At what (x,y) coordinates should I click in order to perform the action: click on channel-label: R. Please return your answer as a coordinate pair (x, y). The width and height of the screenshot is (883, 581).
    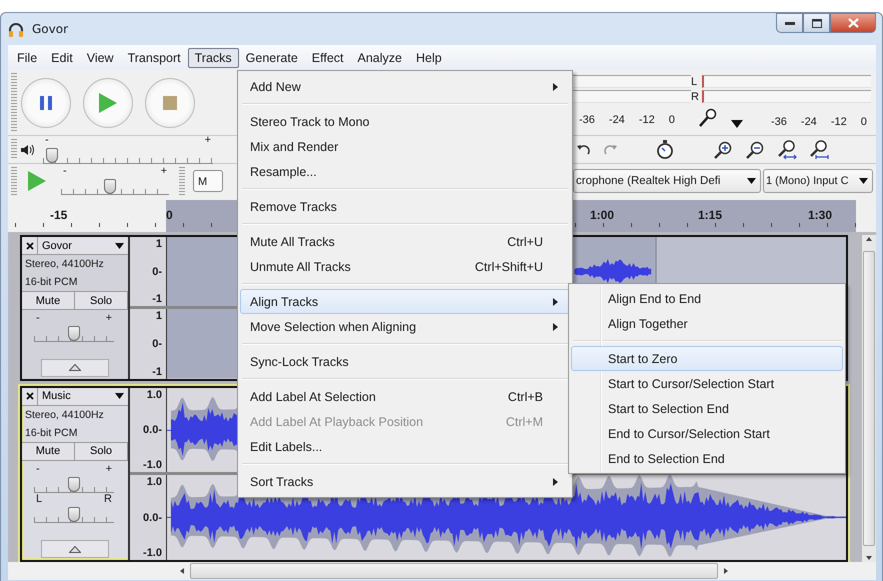
    Looking at the image, I should click on (695, 96).